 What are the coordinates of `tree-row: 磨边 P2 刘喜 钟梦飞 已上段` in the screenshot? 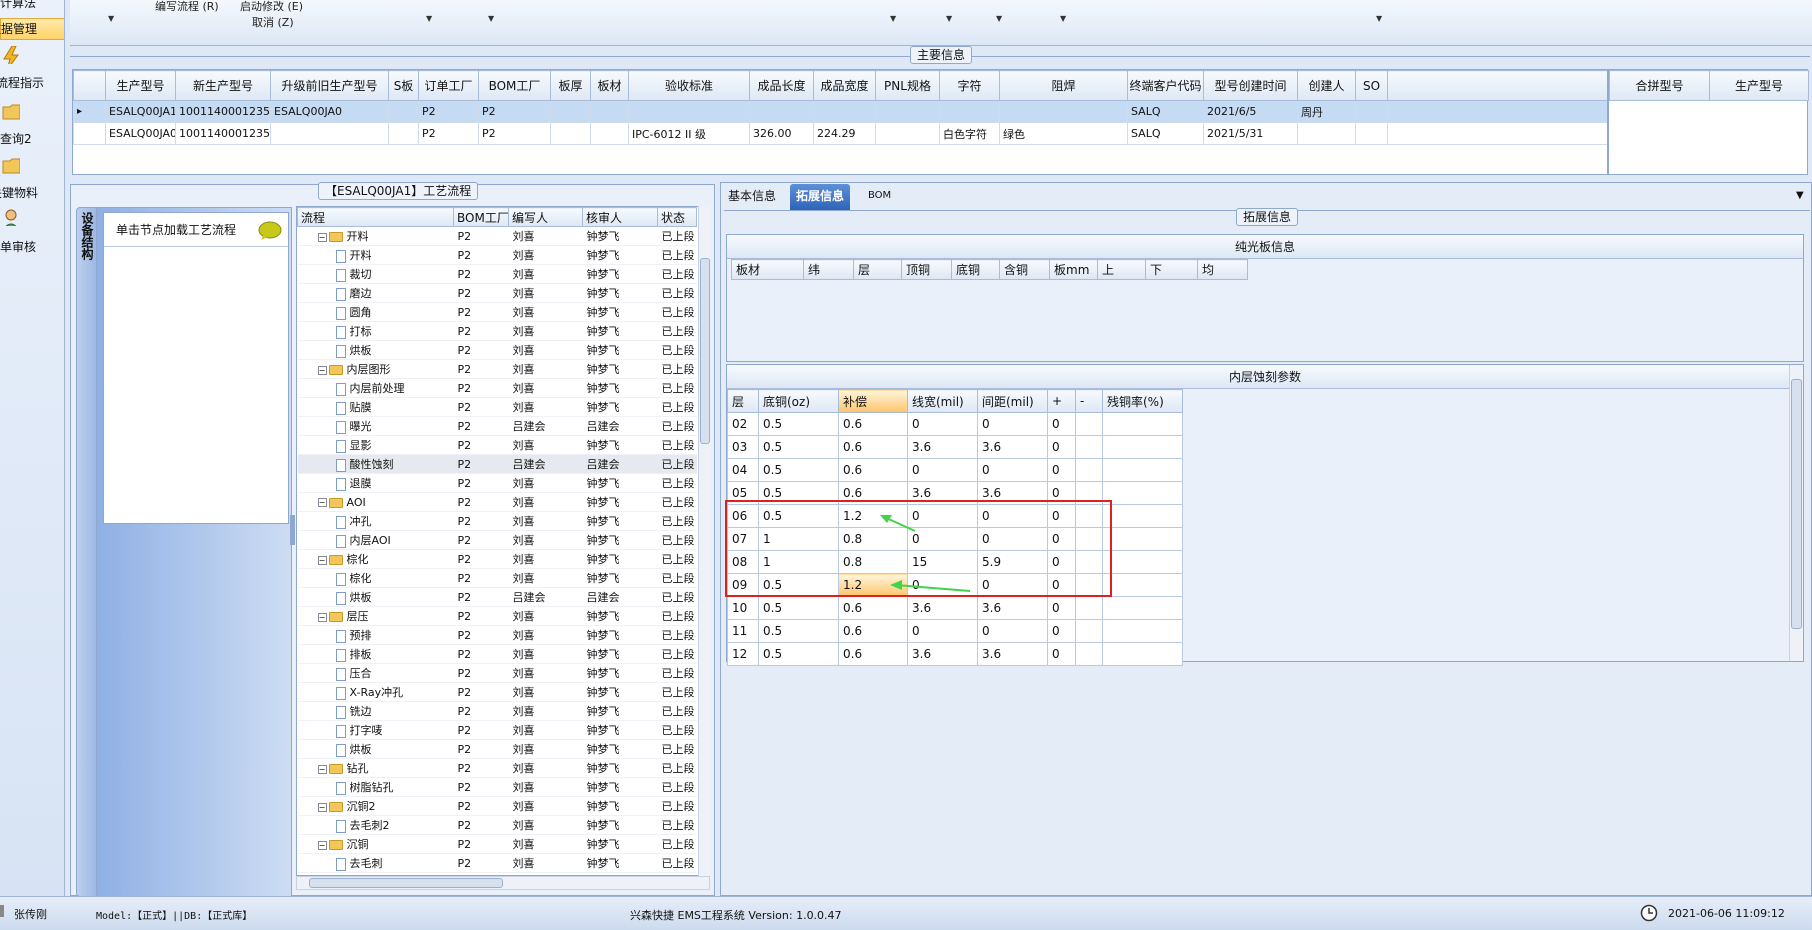 It's located at (497, 293).